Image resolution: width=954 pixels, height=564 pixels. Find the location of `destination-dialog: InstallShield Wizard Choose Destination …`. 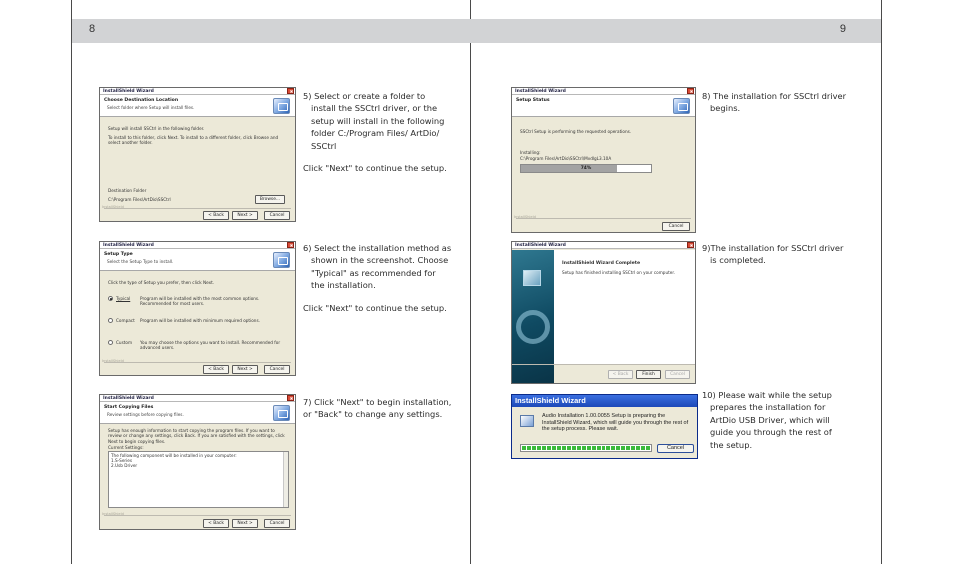

destination-dialog: InstallShield Wizard Choose Destination … is located at coordinates (197, 154).